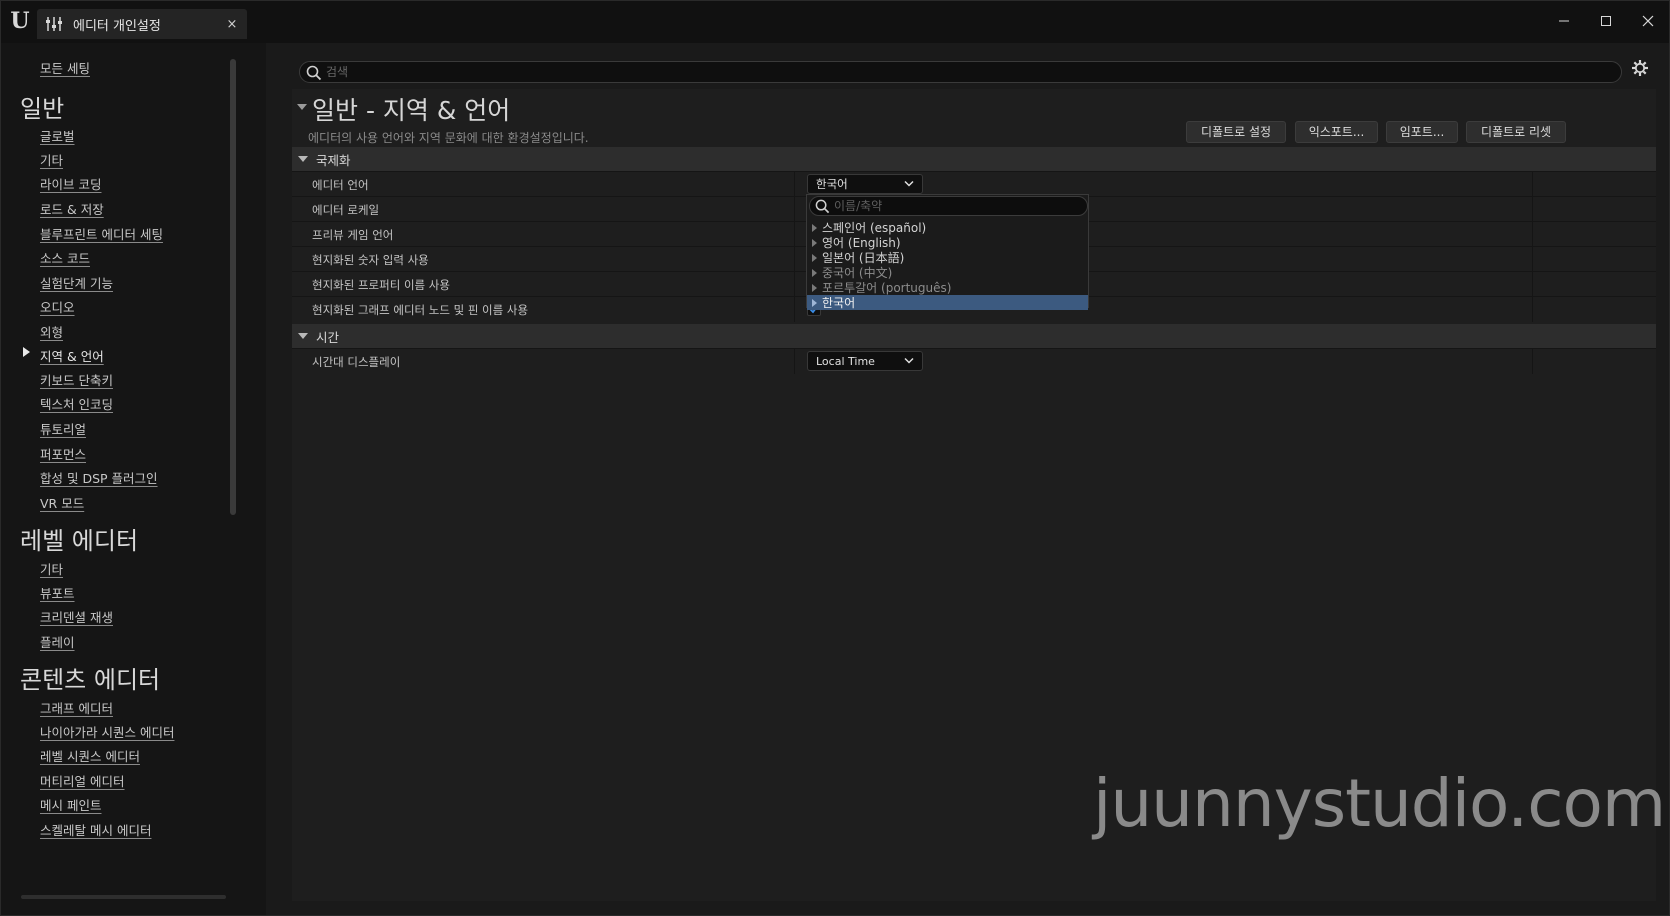  Describe the element at coordinates (832, 184) in the screenshot. I see `combo-value: 한국어` at that location.